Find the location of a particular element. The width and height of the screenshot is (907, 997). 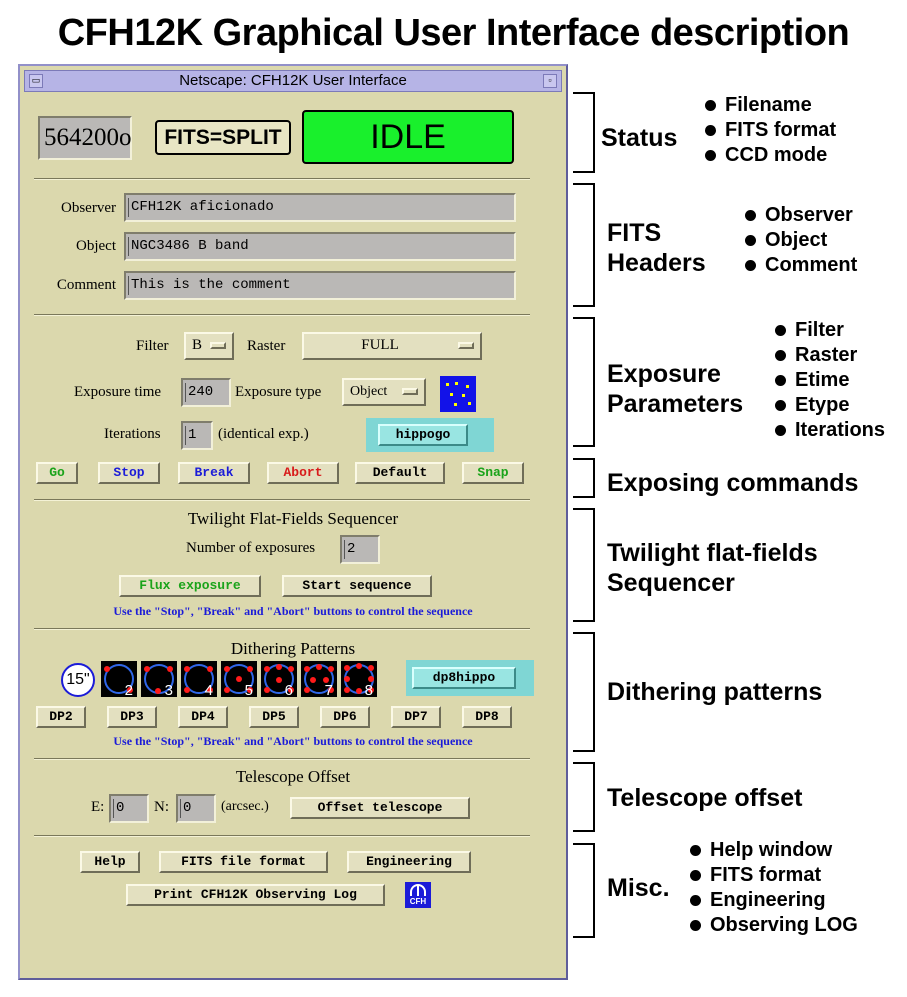

twilight-num-label: Number of exposures is located at coordinates (251, 548).